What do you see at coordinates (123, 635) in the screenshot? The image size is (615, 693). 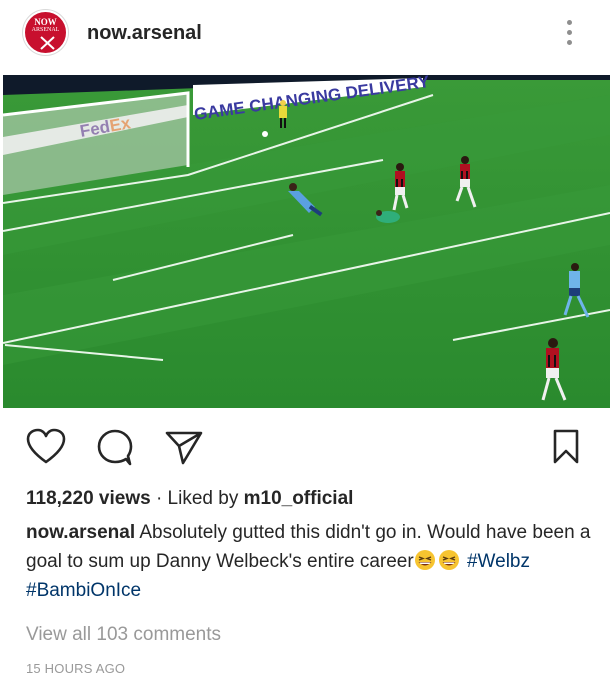 I see `view-all-comments-link: View all 103 comments` at bounding box center [123, 635].